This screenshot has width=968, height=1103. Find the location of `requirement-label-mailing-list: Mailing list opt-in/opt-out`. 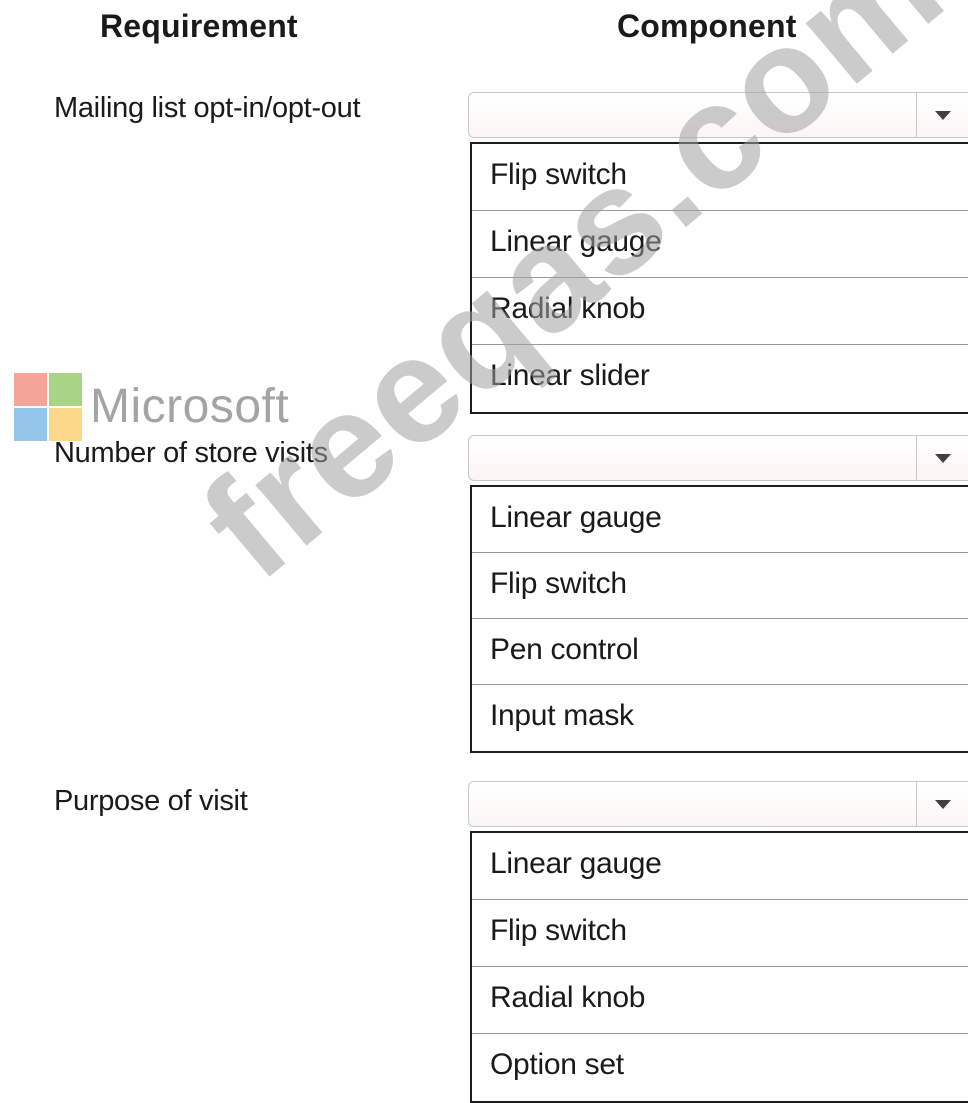

requirement-label-mailing-list: Mailing list opt-in/opt-out is located at coordinates (207, 108).